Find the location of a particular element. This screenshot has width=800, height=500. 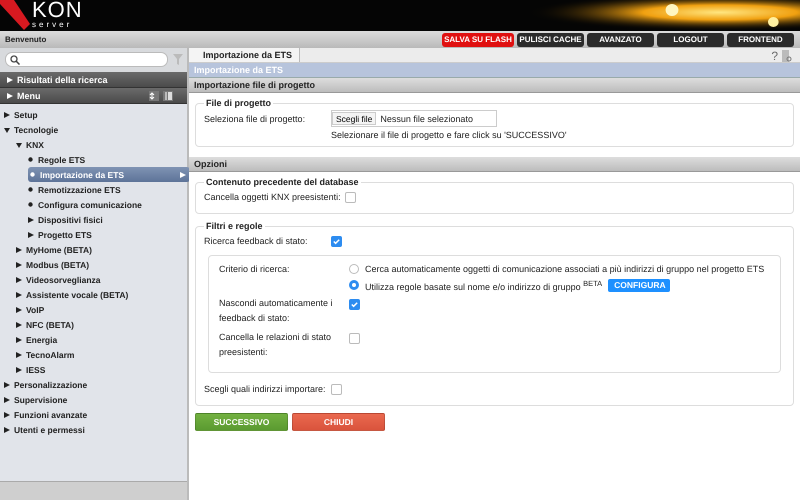

hint-text: Selezionare il file di progetto e fare click su 'SUCCESSIVO' is located at coordinates (449, 135).